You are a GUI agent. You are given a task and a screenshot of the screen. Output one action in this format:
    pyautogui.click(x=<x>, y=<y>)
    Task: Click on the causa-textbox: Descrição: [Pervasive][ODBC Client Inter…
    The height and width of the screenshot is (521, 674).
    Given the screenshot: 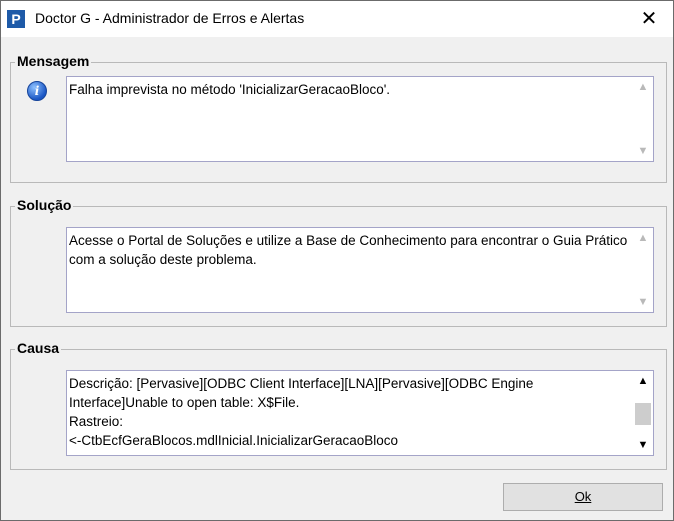 What is the action you would take?
    pyautogui.click(x=360, y=413)
    